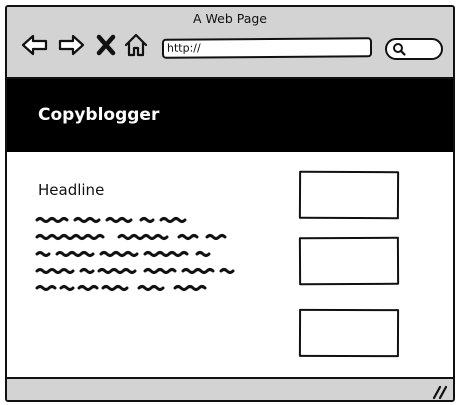 Image resolution: width=458 pixels, height=405 pixels. I want to click on home-icon, so click(136, 45).